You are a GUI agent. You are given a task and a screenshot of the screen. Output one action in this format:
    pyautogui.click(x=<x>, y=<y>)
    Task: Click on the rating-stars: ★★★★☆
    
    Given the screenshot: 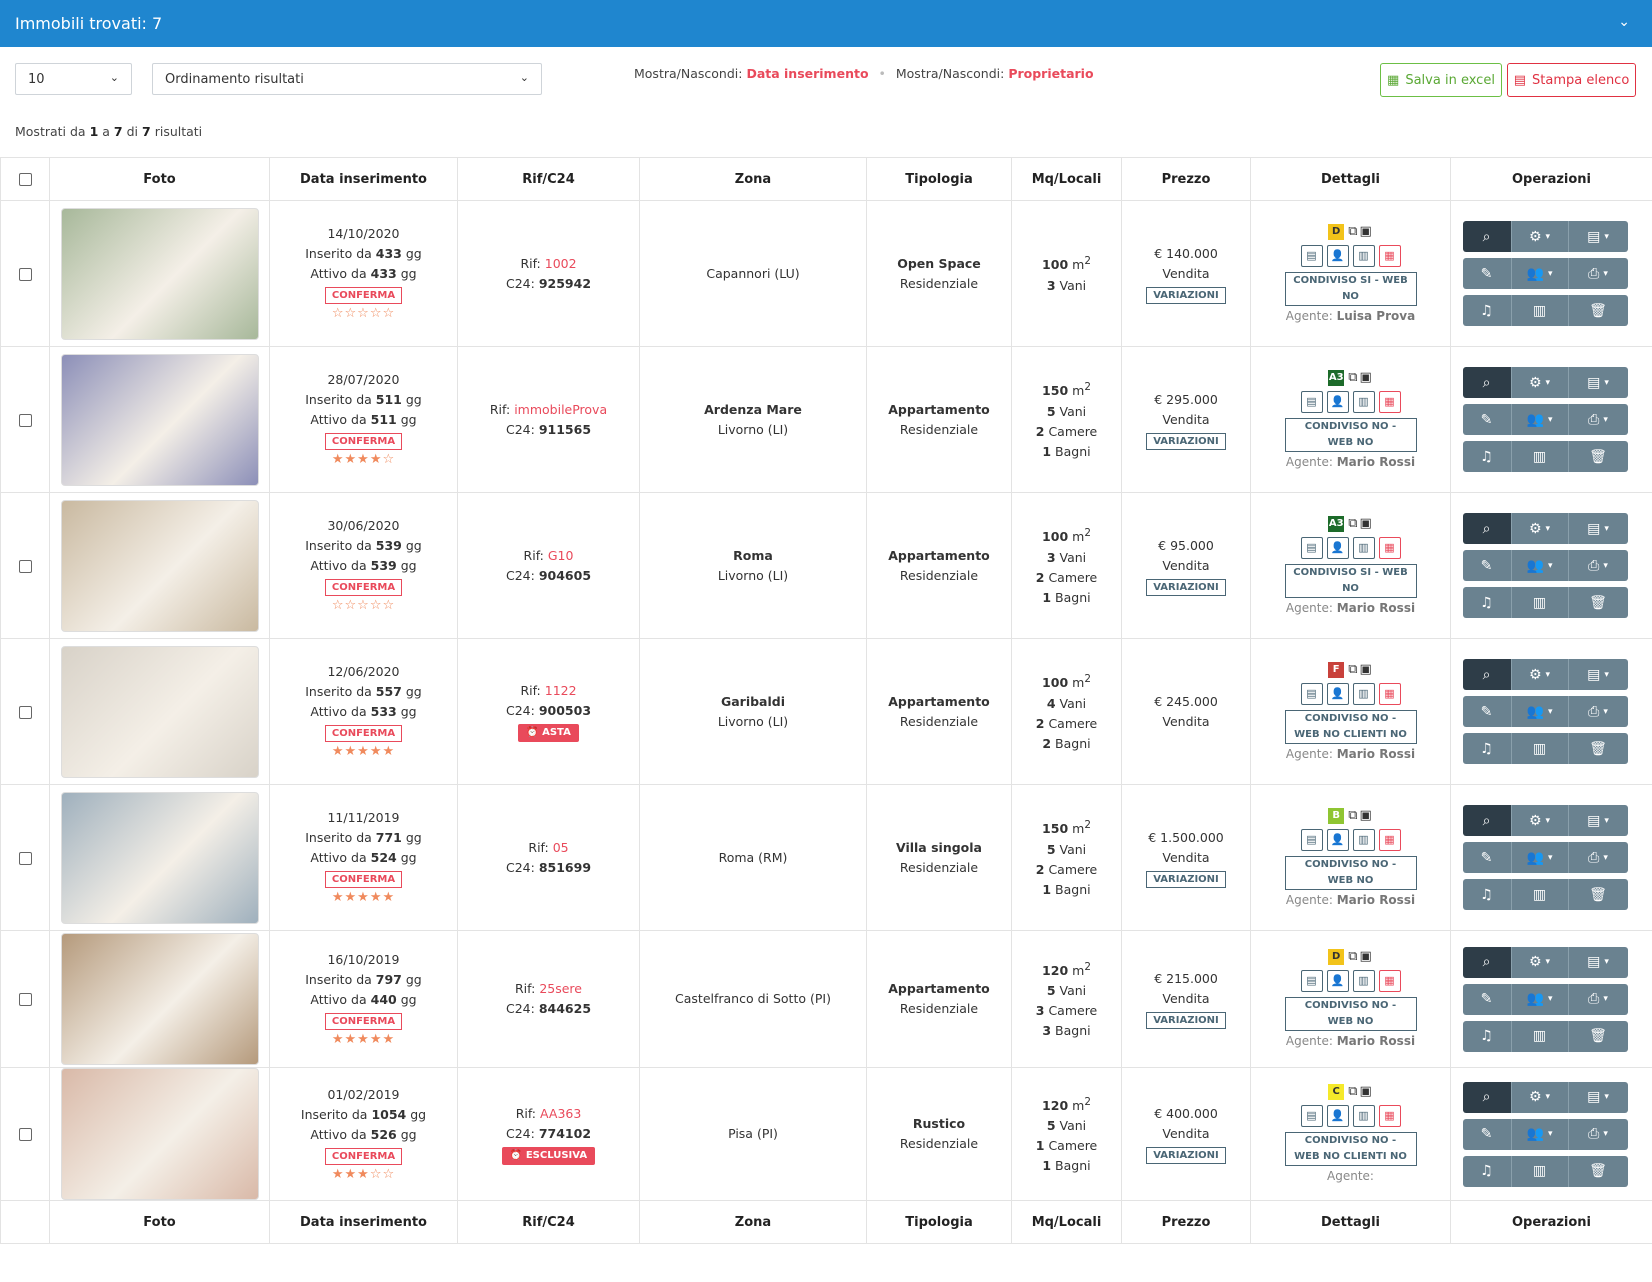 What is the action you would take?
    pyautogui.click(x=363, y=460)
    